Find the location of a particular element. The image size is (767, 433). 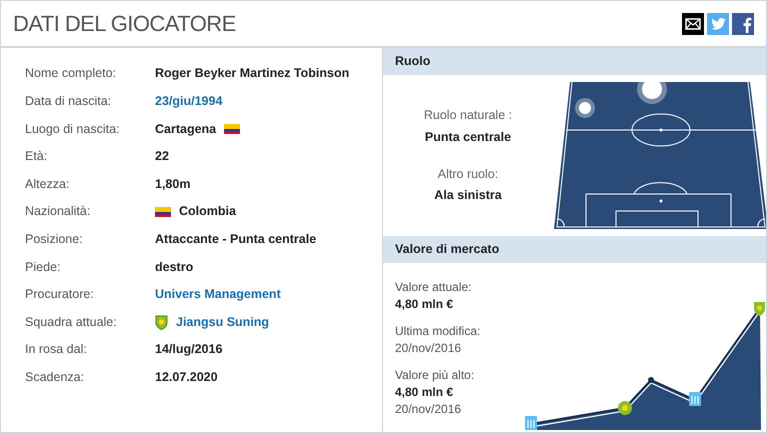

secondary-position-marker-icon is located at coordinates (585, 108).